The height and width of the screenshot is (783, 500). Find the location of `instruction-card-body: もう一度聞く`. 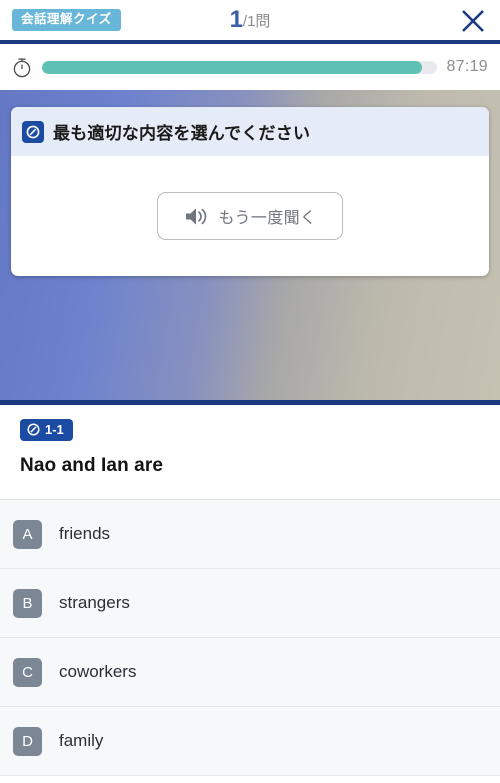

instruction-card-body: もう一度聞く is located at coordinates (250, 216).